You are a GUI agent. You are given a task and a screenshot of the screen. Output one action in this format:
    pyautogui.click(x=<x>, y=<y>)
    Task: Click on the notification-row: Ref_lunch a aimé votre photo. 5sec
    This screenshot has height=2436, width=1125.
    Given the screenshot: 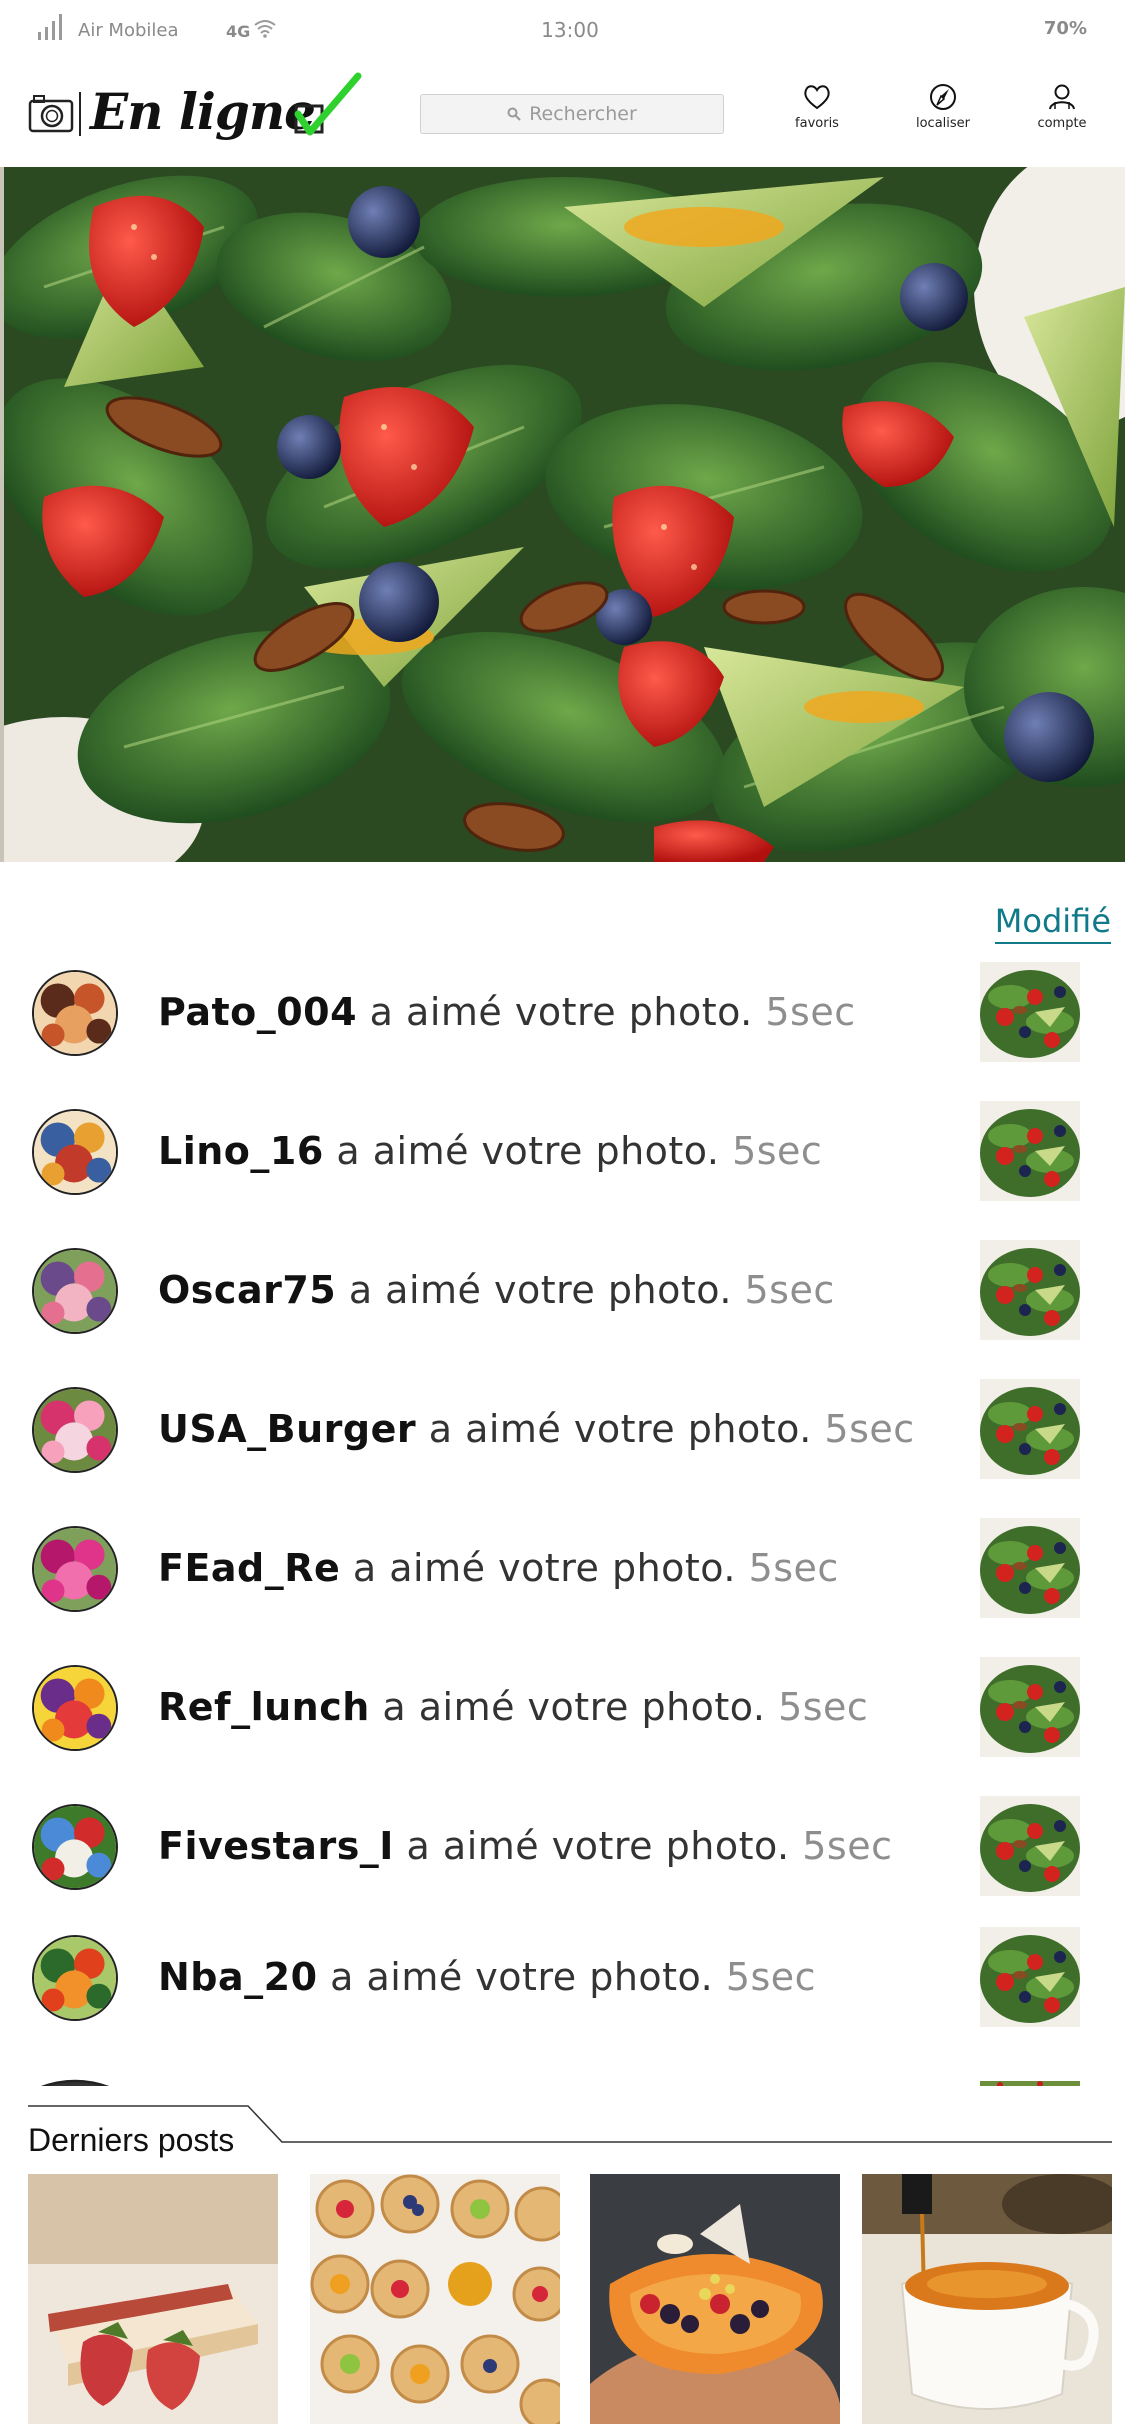 What is the action you would take?
    pyautogui.click(x=562, y=1716)
    